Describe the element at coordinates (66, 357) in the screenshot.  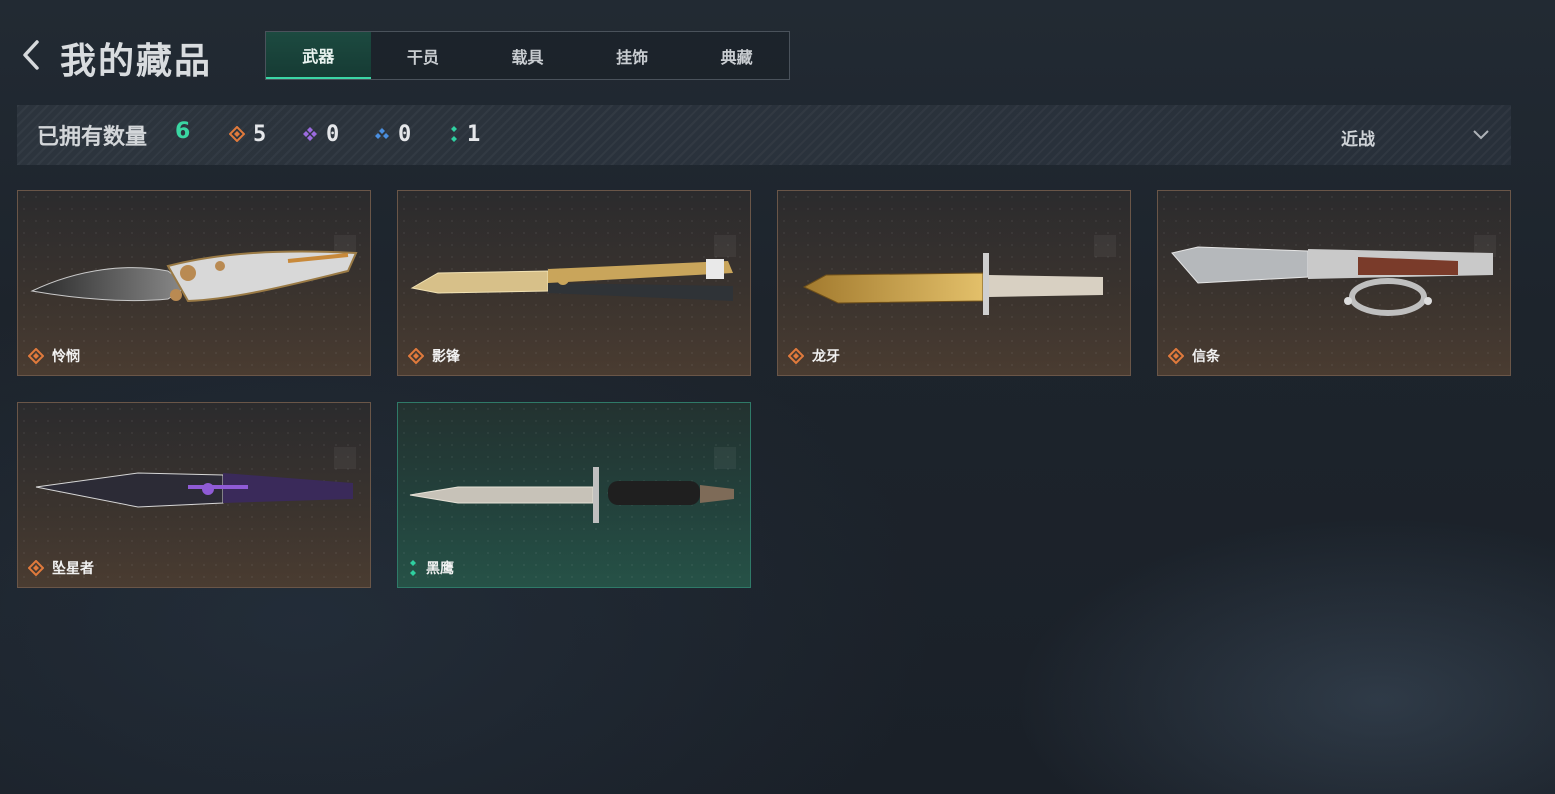
I see `item-name: 怜悯` at that location.